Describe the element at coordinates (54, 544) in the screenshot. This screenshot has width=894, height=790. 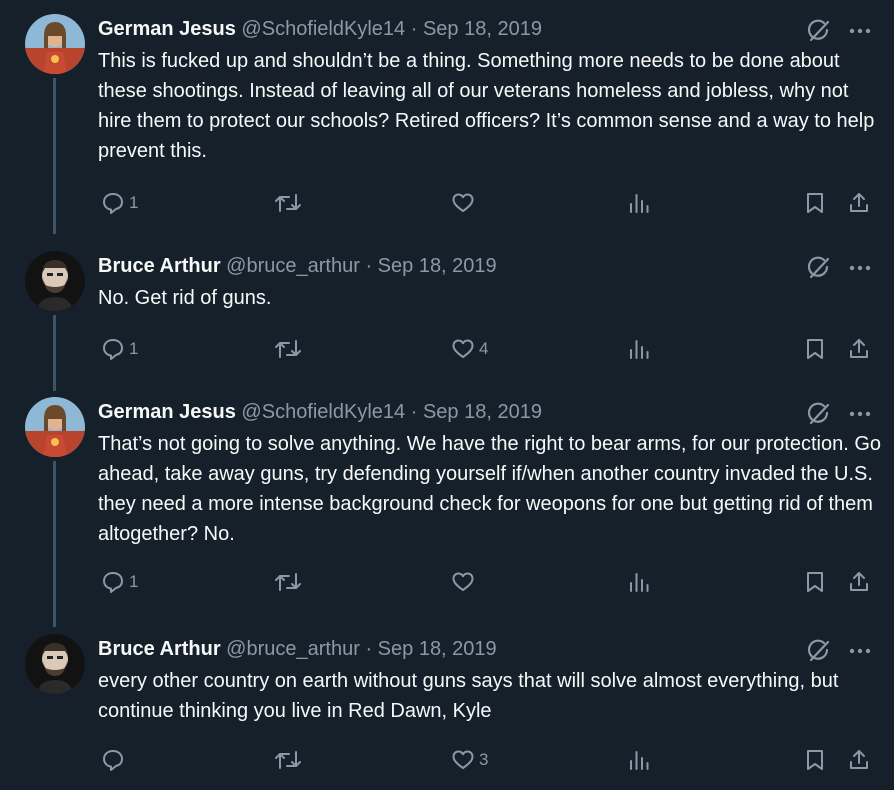
I see `thread-line` at that location.